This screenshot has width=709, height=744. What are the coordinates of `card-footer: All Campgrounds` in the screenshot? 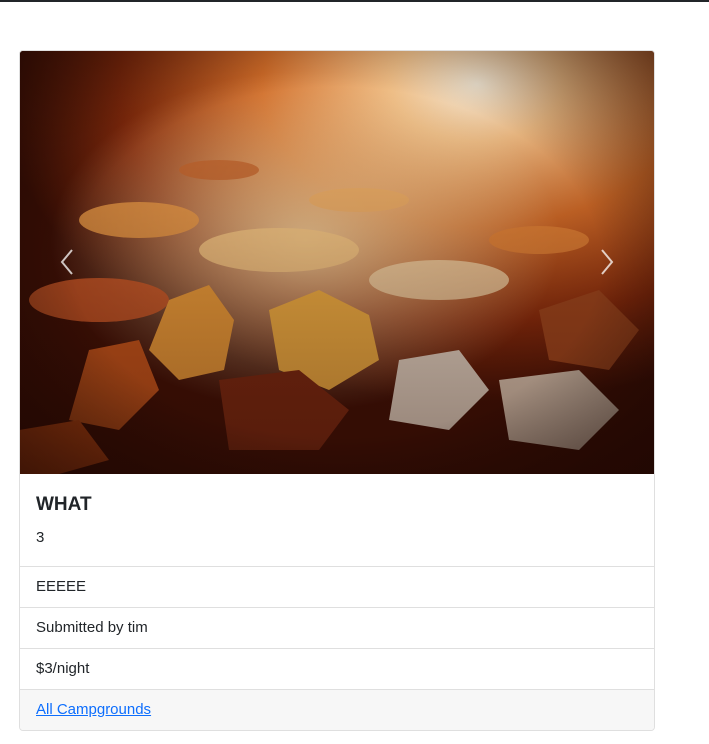 It's located at (337, 710).